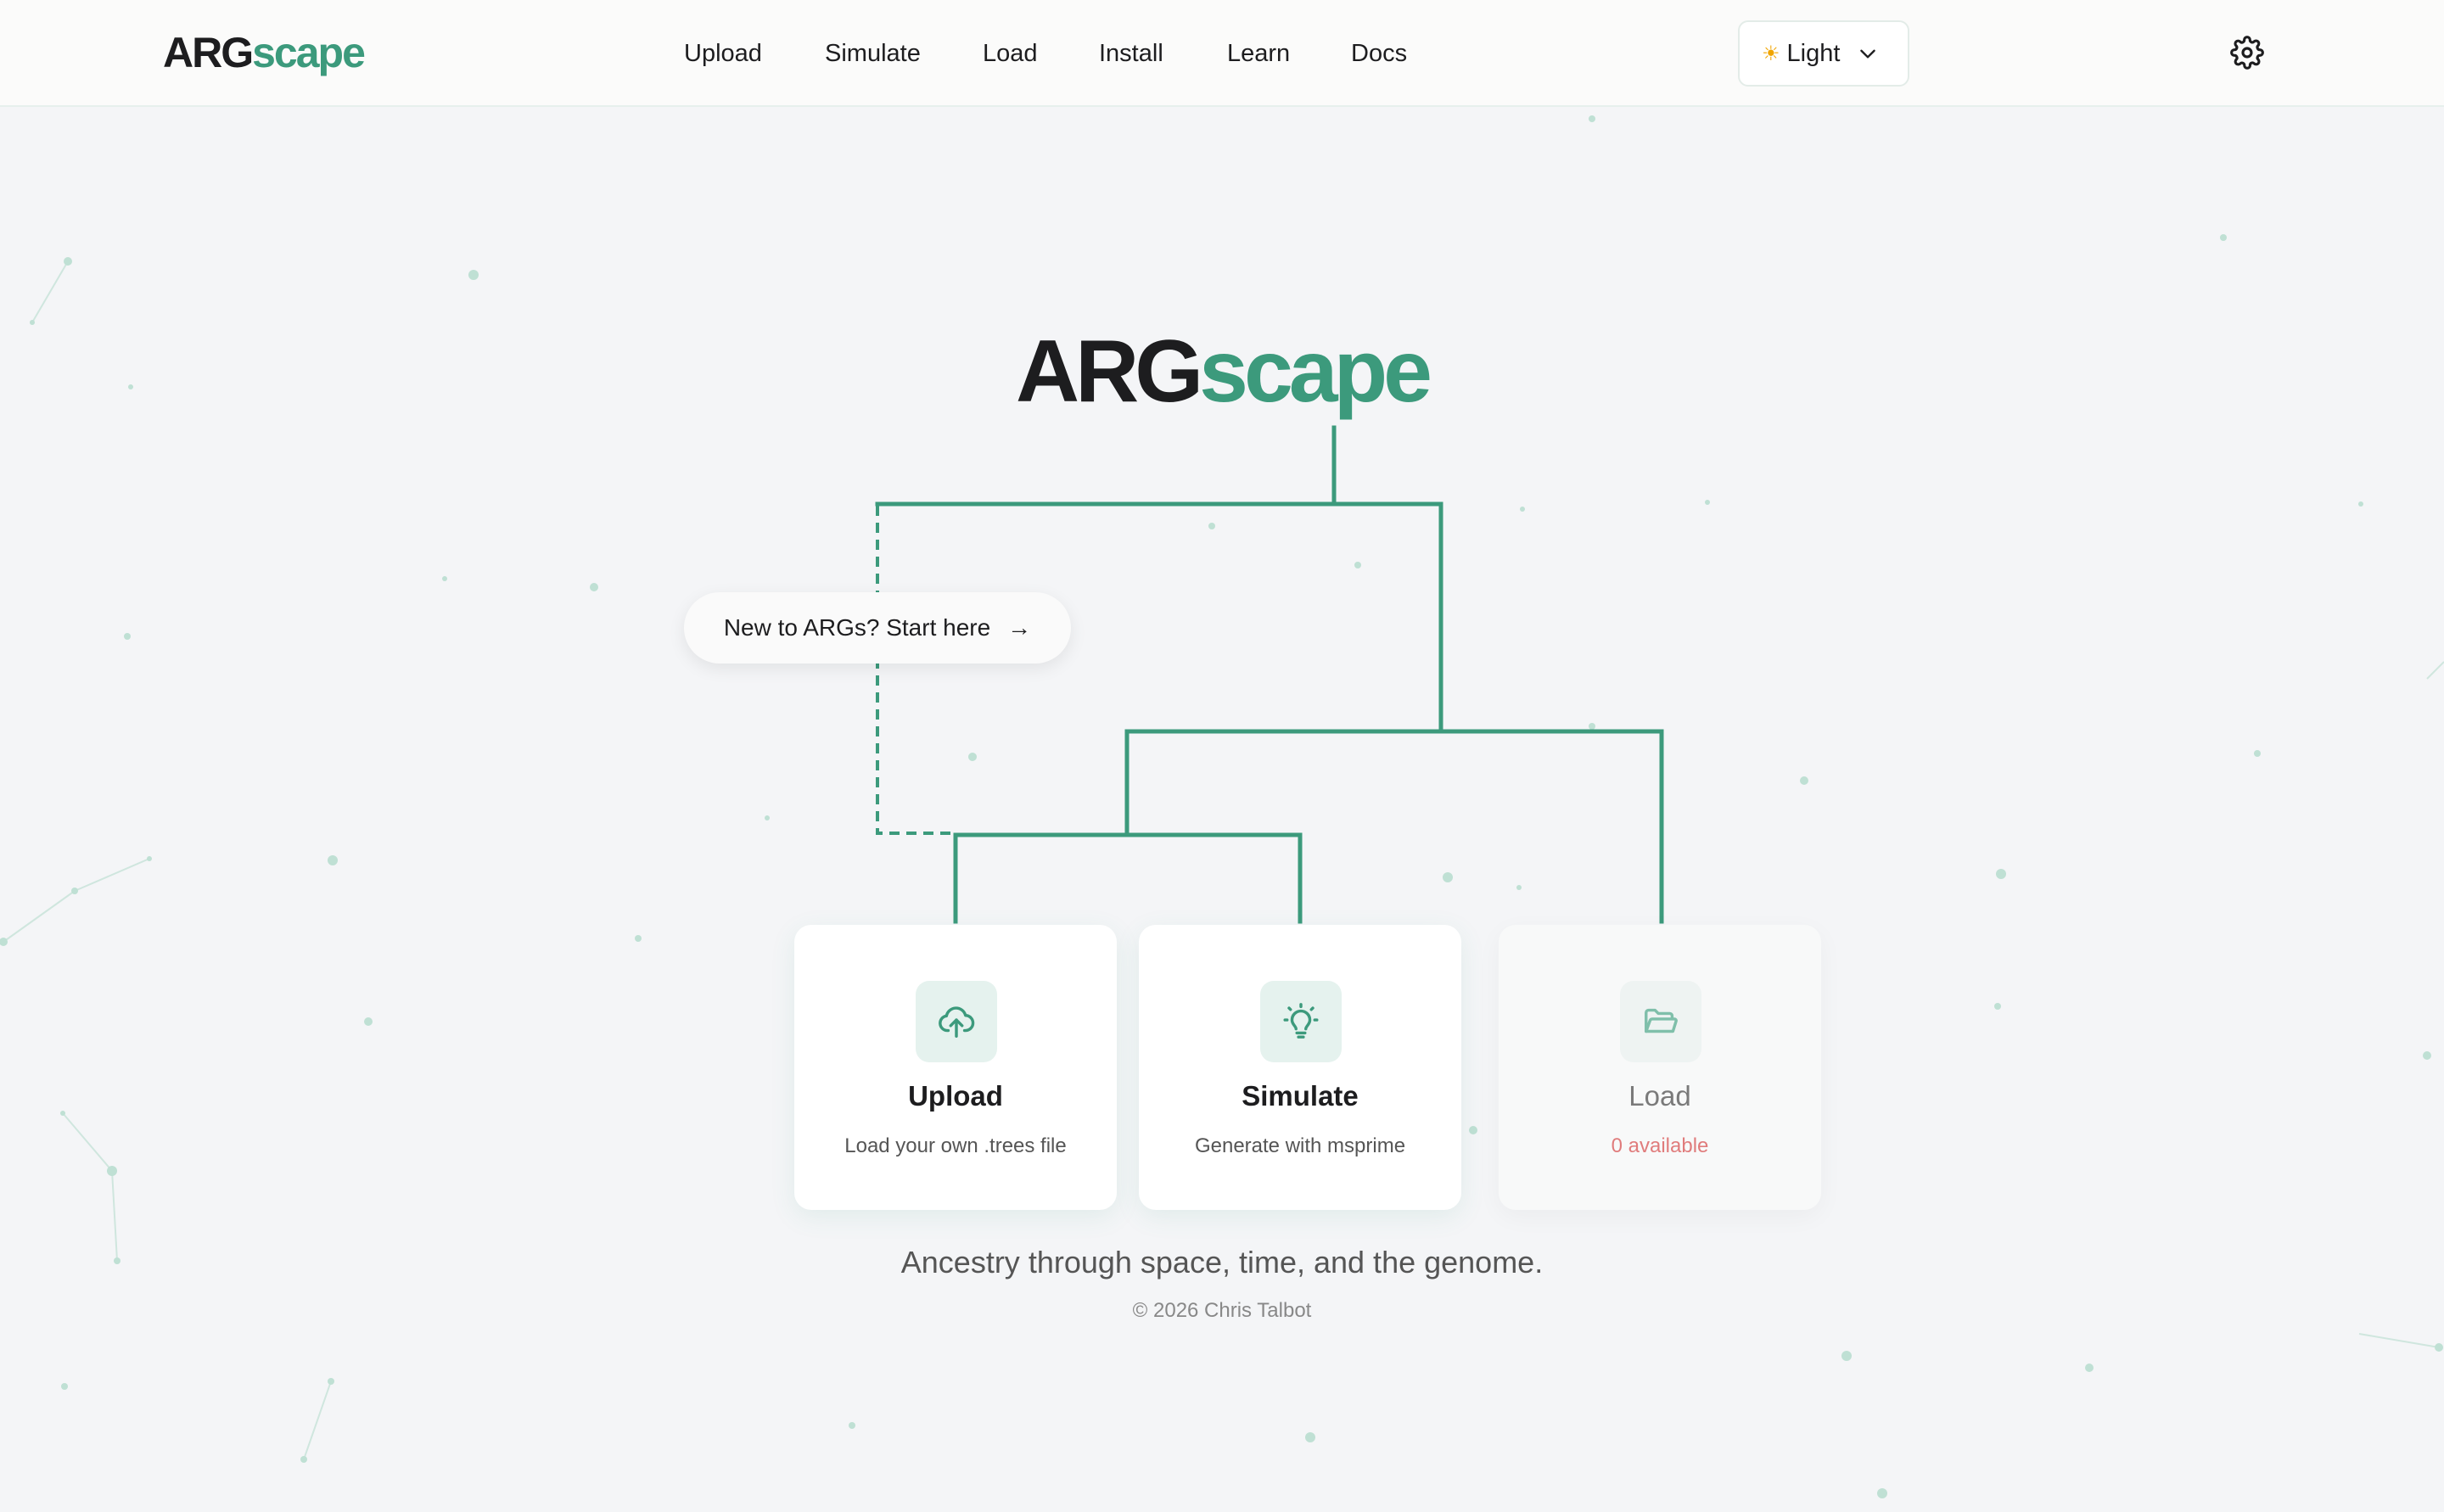 Image resolution: width=2444 pixels, height=1512 pixels. I want to click on chevron-down-icon, so click(1868, 54).